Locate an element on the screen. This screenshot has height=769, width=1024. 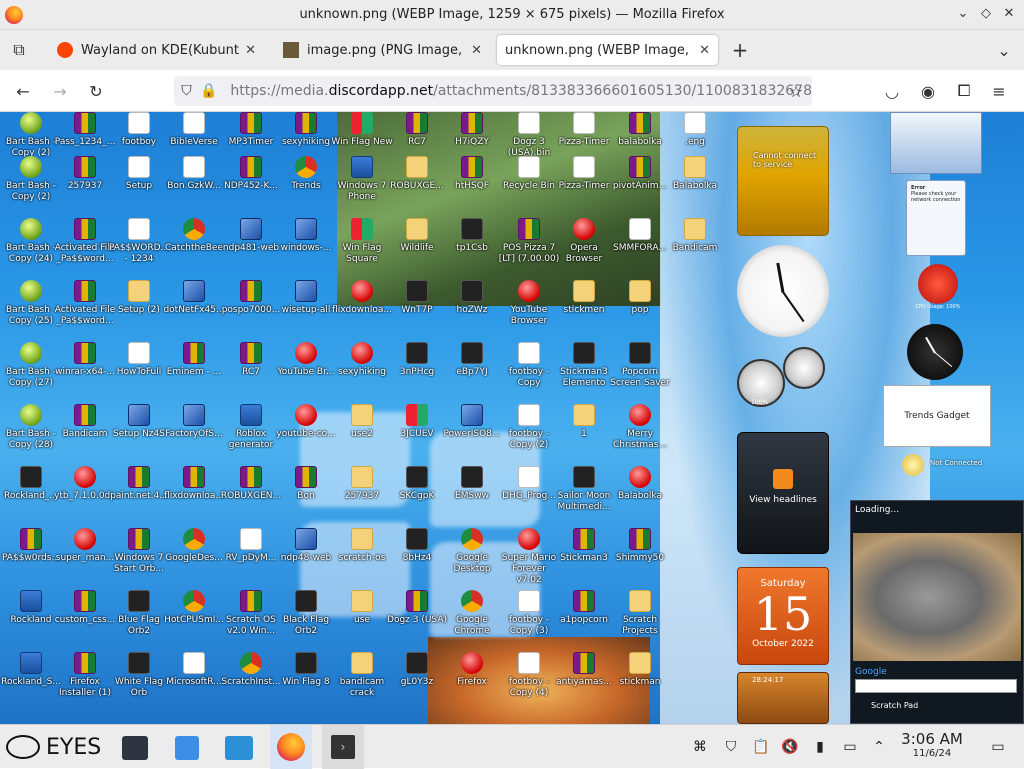
desktop-icon: pop is located at coordinates (640, 298).